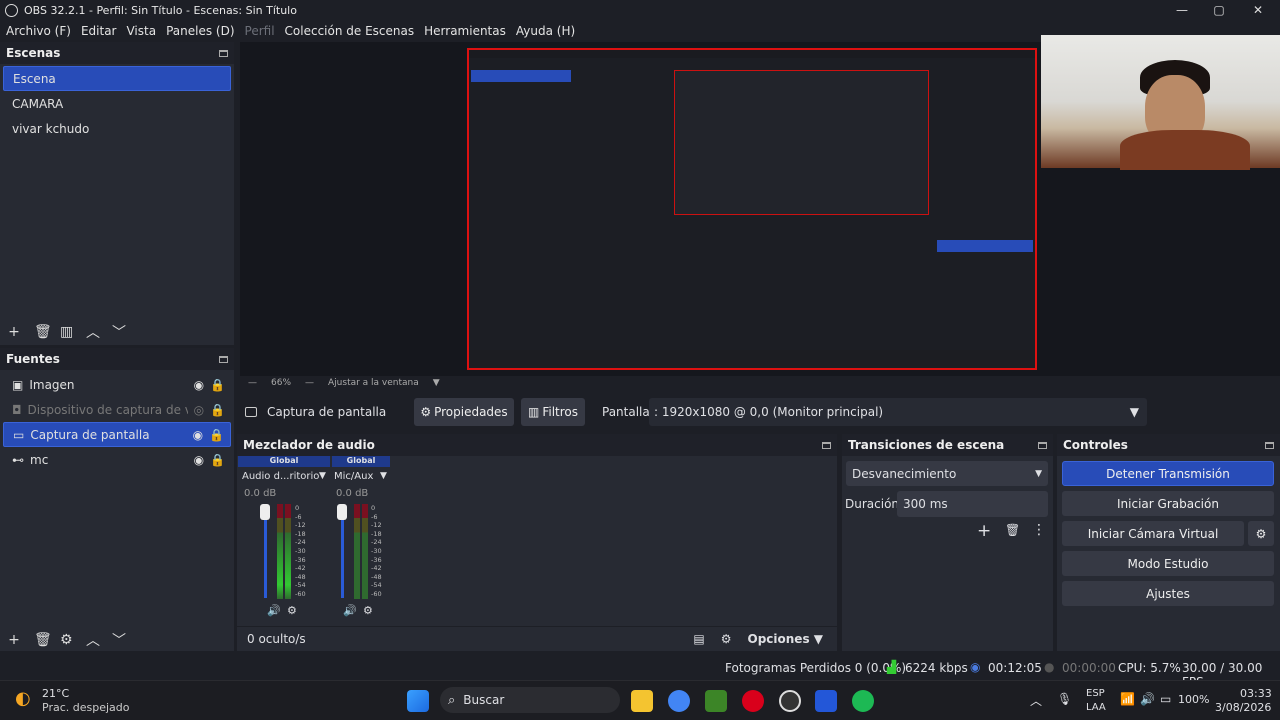 The width and height of the screenshot is (1280, 720). I want to click on opera-icon, so click(753, 701).